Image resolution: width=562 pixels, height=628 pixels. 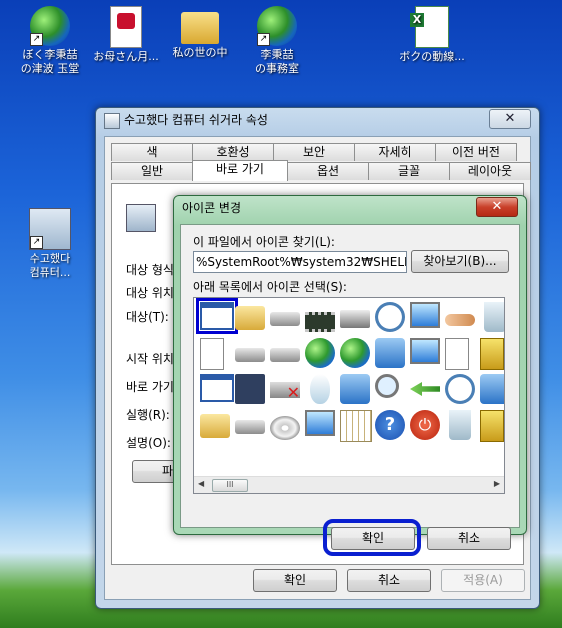 I want to click on tab-layout: 레이아웃, so click(x=490, y=171).